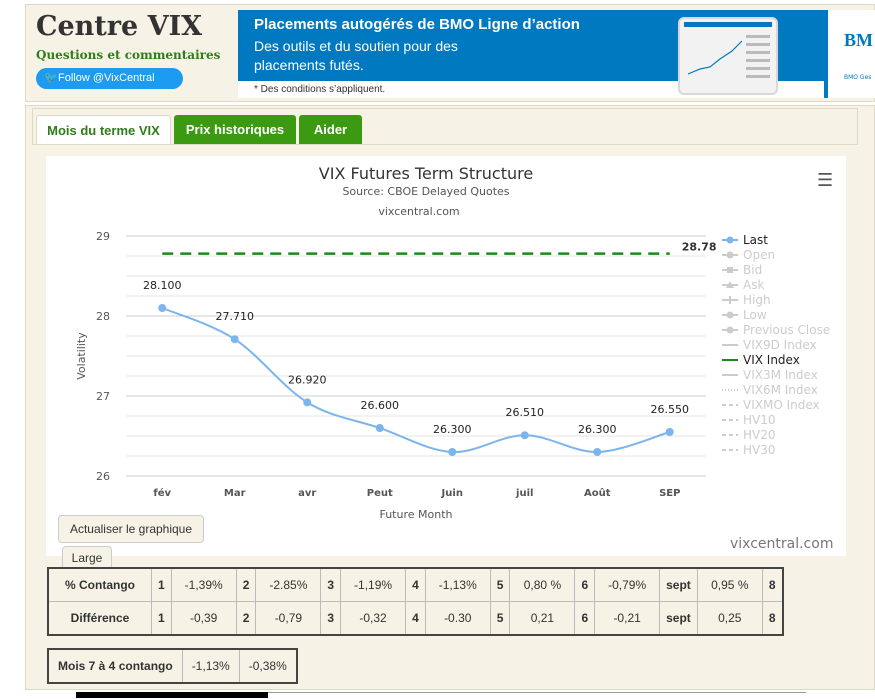 The height and width of the screenshot is (699, 875). Describe the element at coordinates (103, 316) in the screenshot. I see `y-tick-label: 28` at that location.